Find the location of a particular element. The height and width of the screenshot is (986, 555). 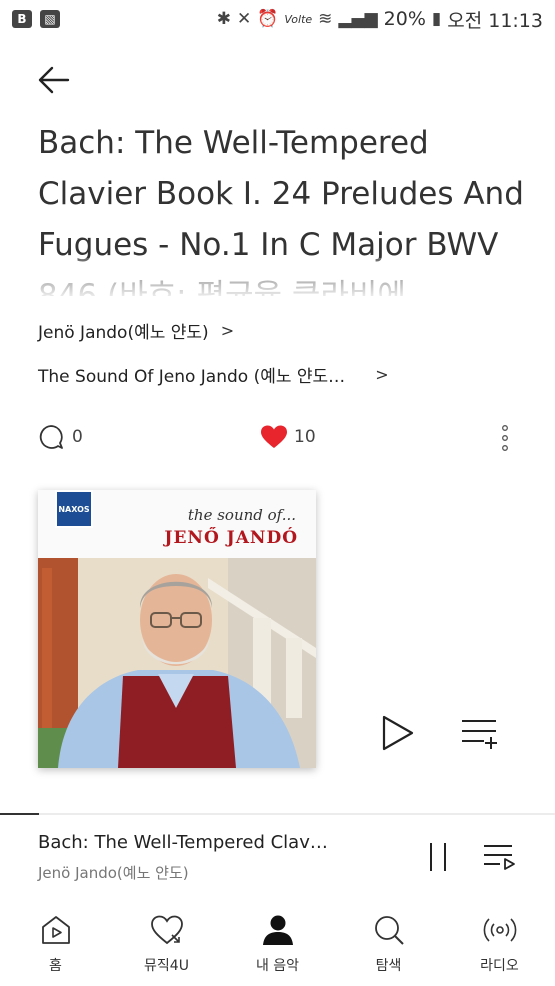

pause-icon is located at coordinates (438, 857).